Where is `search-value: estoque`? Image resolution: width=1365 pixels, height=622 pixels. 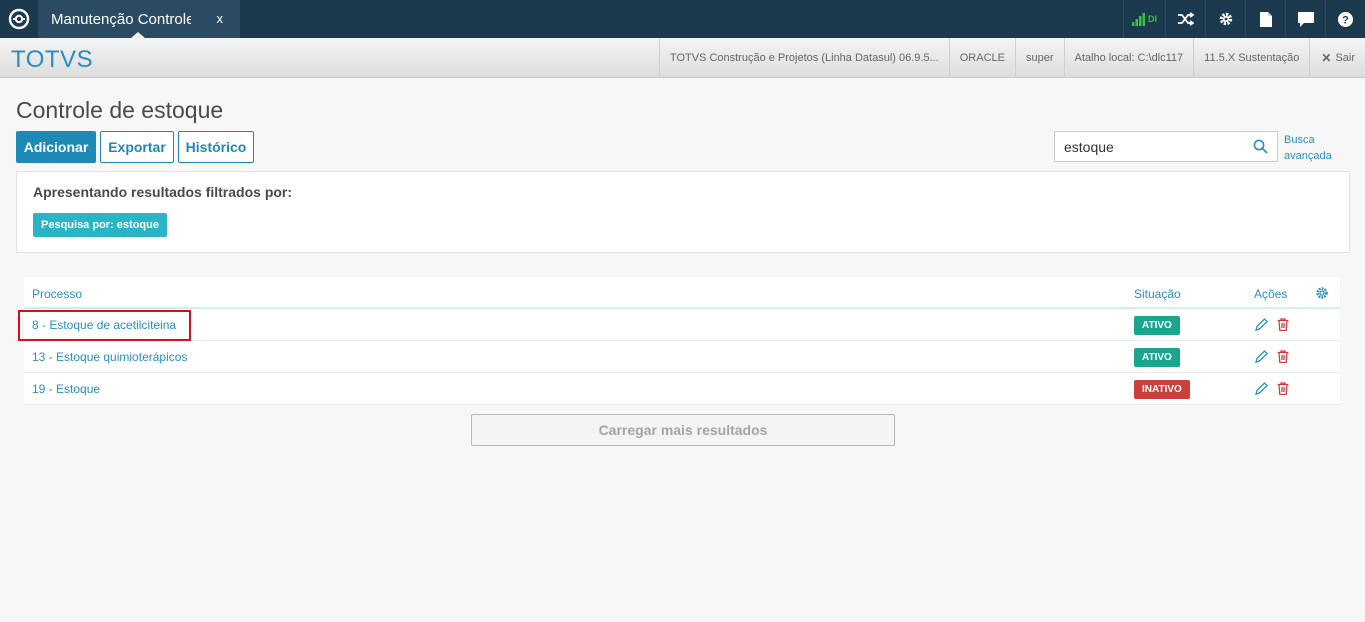
search-value: estoque is located at coordinates (1089, 146).